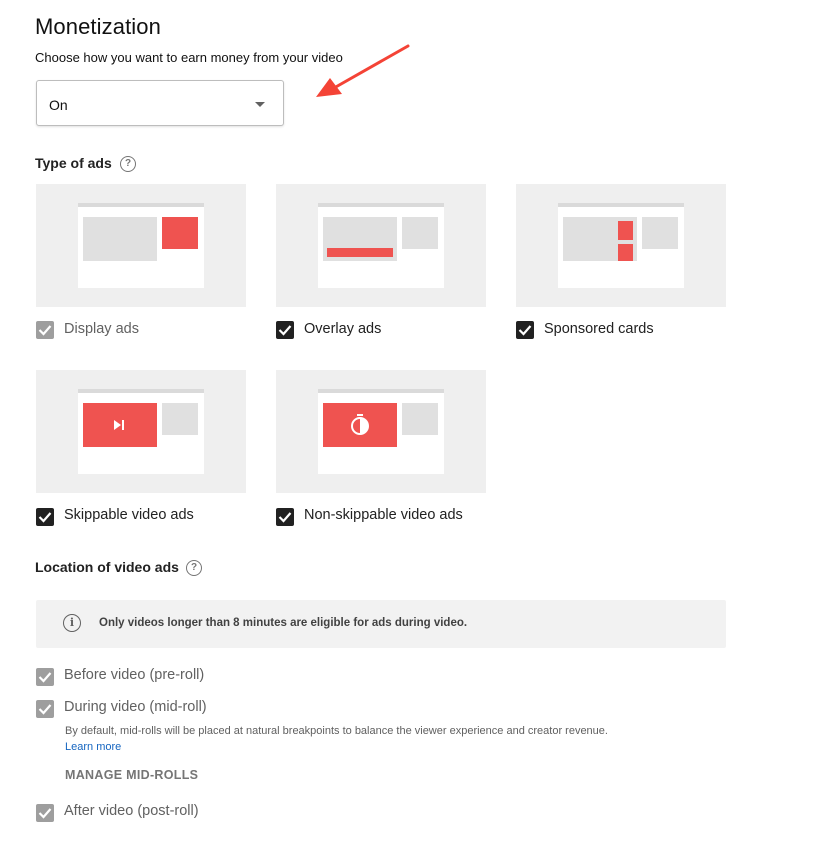  Describe the element at coordinates (360, 424) in the screenshot. I see `timer-icon` at that location.